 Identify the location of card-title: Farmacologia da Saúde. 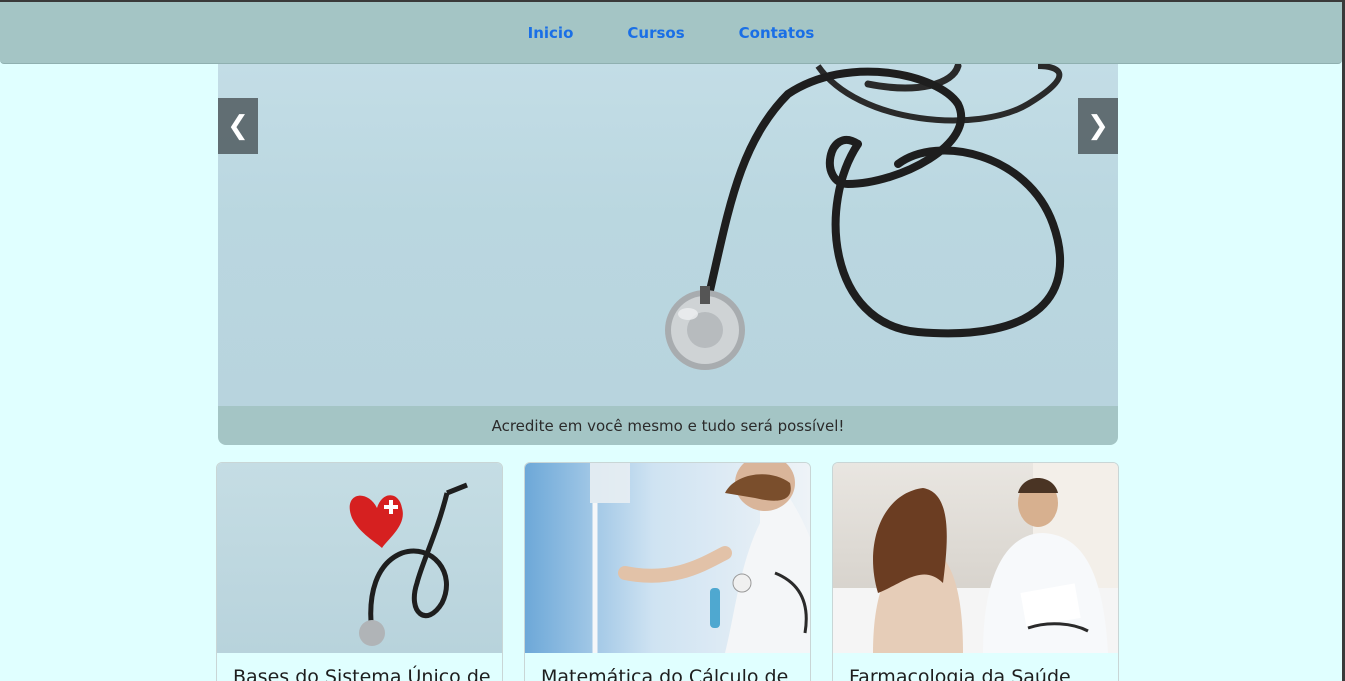
(960, 673).